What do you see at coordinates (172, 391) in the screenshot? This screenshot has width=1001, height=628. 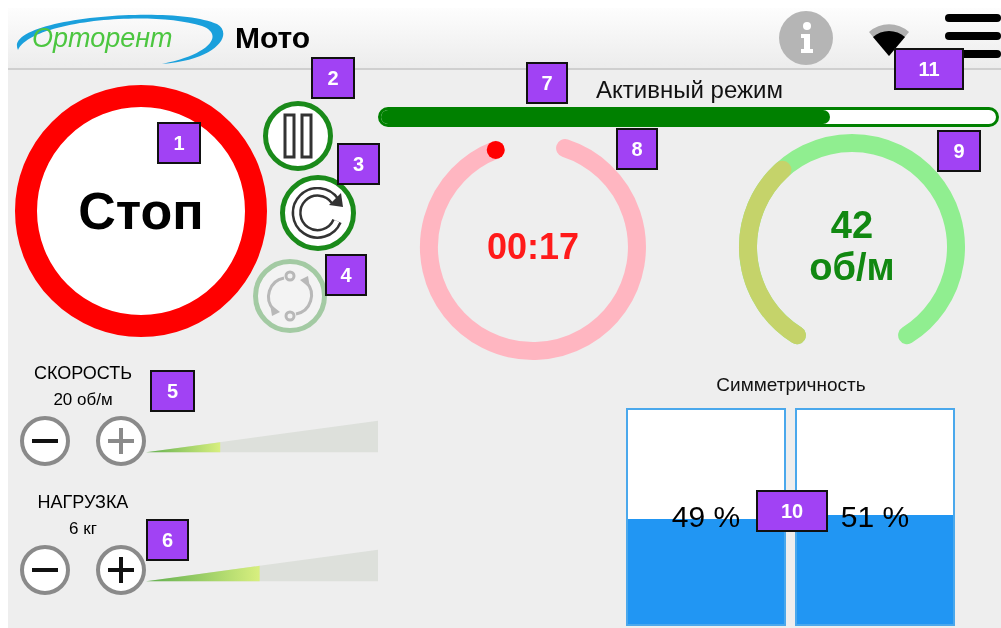 I see `callout-number: 5` at bounding box center [172, 391].